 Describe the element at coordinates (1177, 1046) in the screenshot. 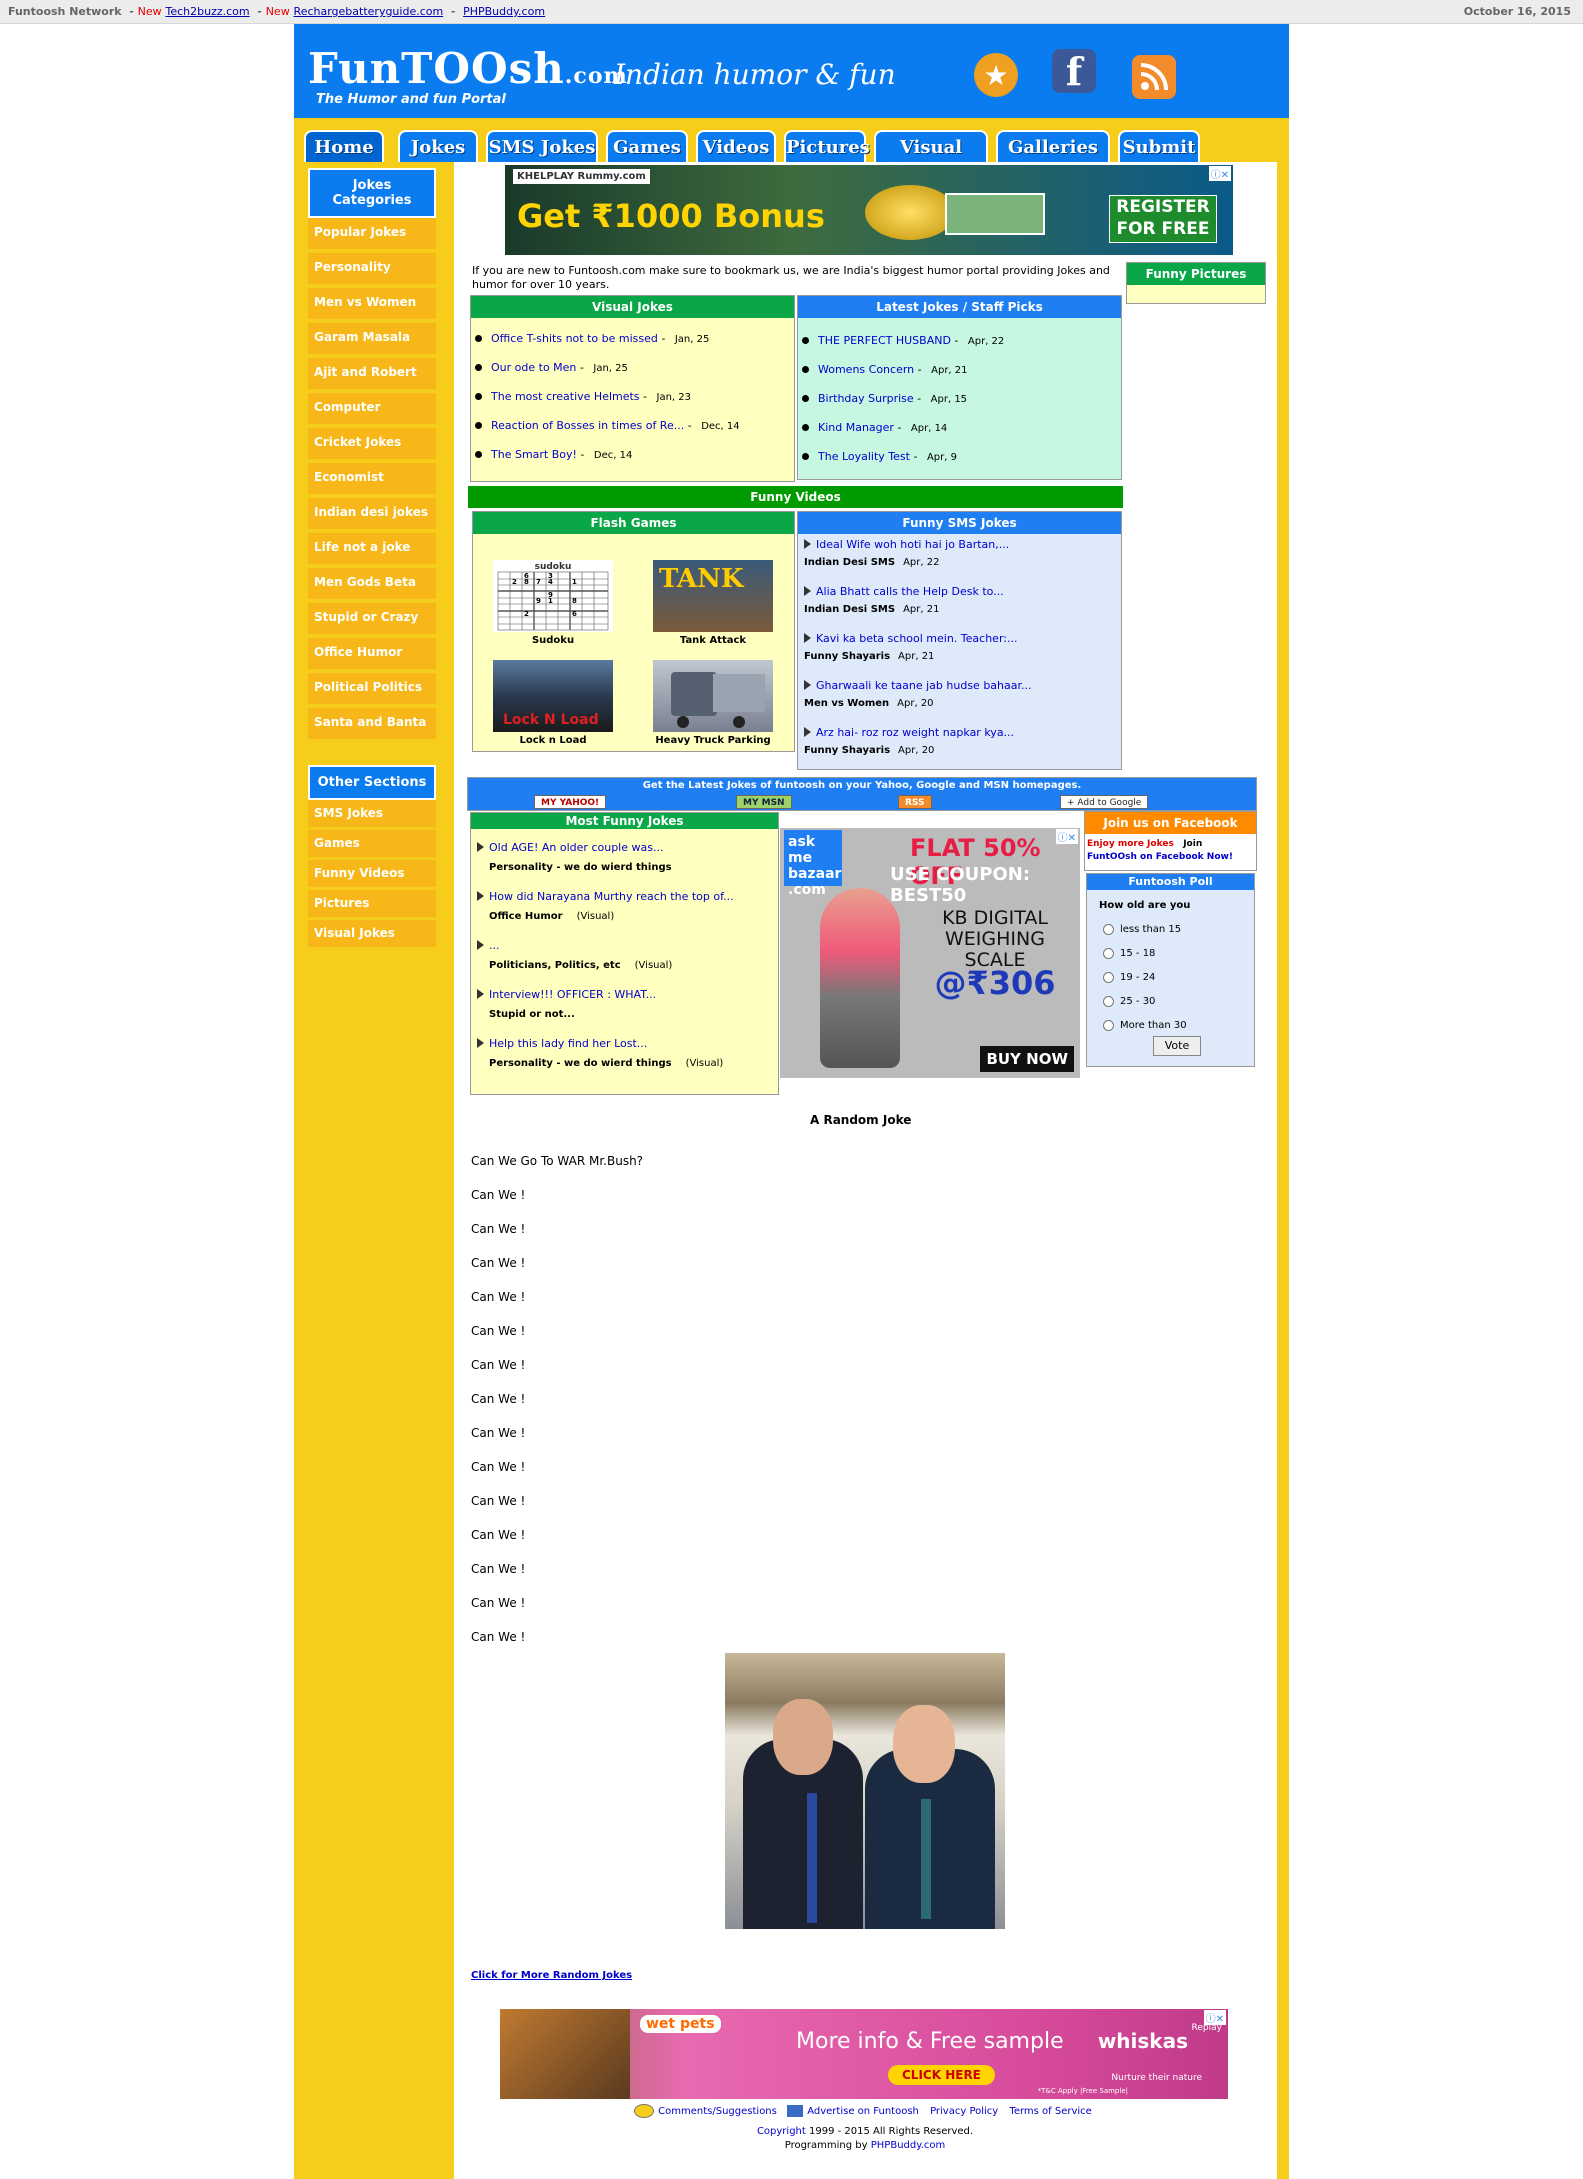

I see `vote-button: Vote` at that location.